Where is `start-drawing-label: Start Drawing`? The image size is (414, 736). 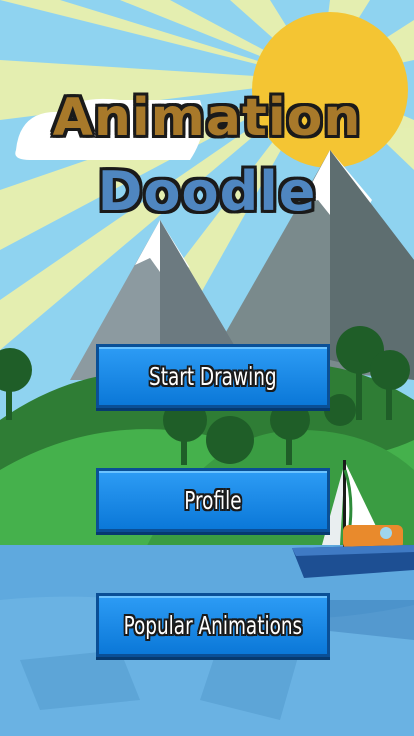
start-drawing-label: Start Drawing is located at coordinates (213, 376).